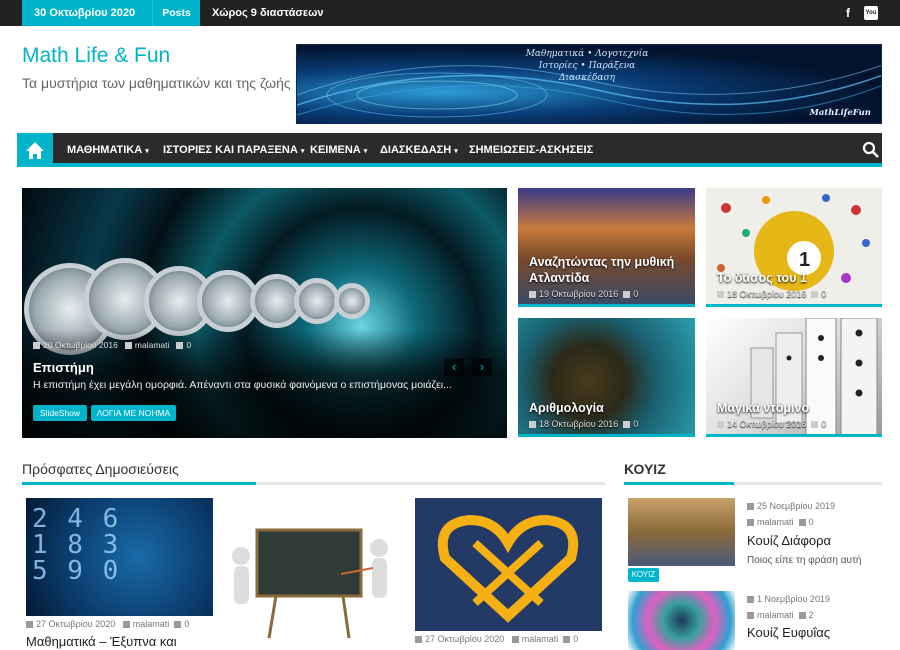 This screenshot has width=900, height=650. What do you see at coordinates (152, 345) in the screenshot?
I see `slide-author: malamati` at bounding box center [152, 345].